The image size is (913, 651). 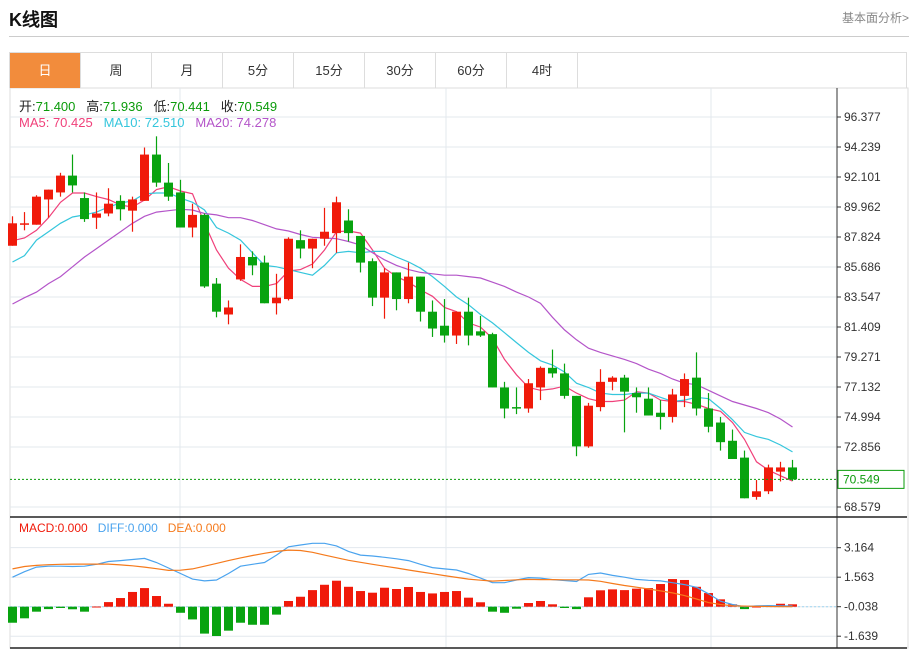 I want to click on price-tick-label: 87.824, so click(x=862, y=237).